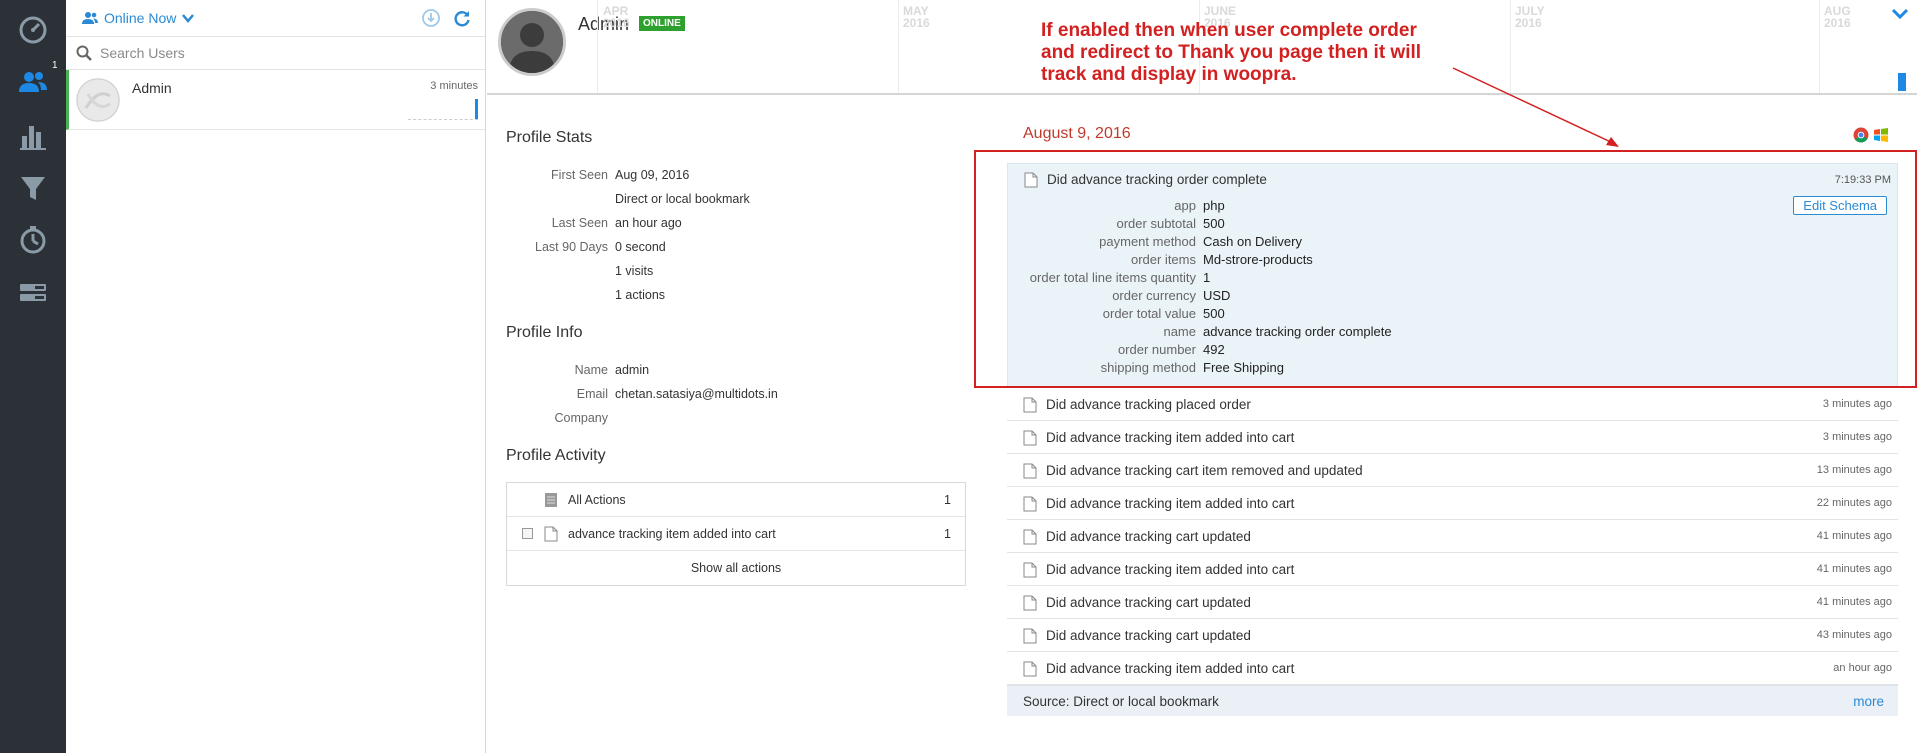  What do you see at coordinates (1120, 277) in the screenshot?
I see `event-property: order total line items quantity 1` at bounding box center [1120, 277].